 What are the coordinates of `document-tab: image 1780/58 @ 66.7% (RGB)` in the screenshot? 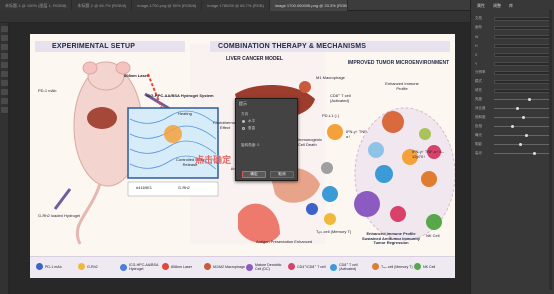 It's located at (236, 5).